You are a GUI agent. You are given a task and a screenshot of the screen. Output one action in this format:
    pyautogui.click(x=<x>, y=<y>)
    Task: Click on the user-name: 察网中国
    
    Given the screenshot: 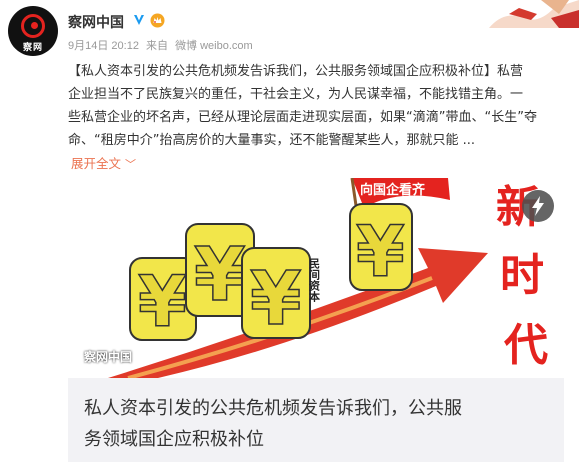 What is the action you would take?
    pyautogui.click(x=96, y=22)
    